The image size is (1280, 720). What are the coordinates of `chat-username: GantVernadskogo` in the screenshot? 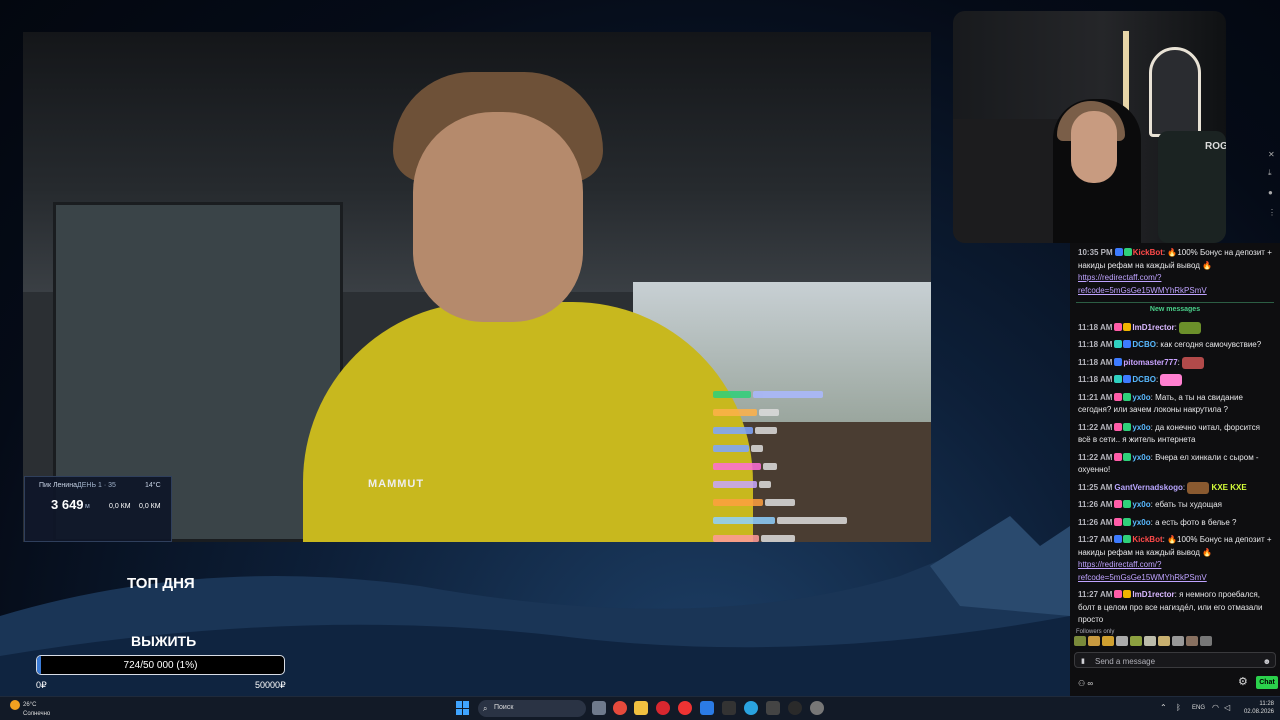 It's located at (1148, 487).